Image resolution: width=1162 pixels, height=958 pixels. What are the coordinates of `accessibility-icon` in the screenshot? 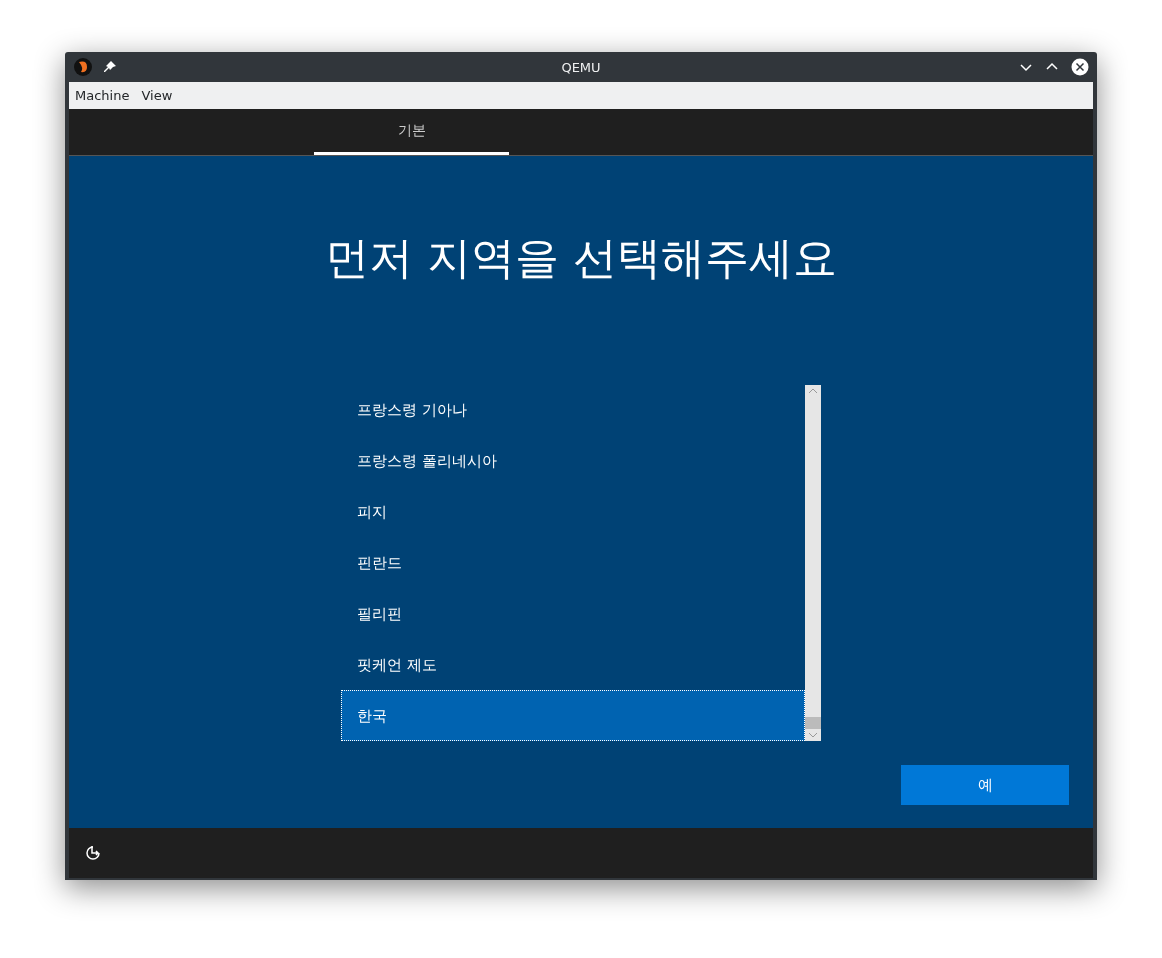 It's located at (93, 853).